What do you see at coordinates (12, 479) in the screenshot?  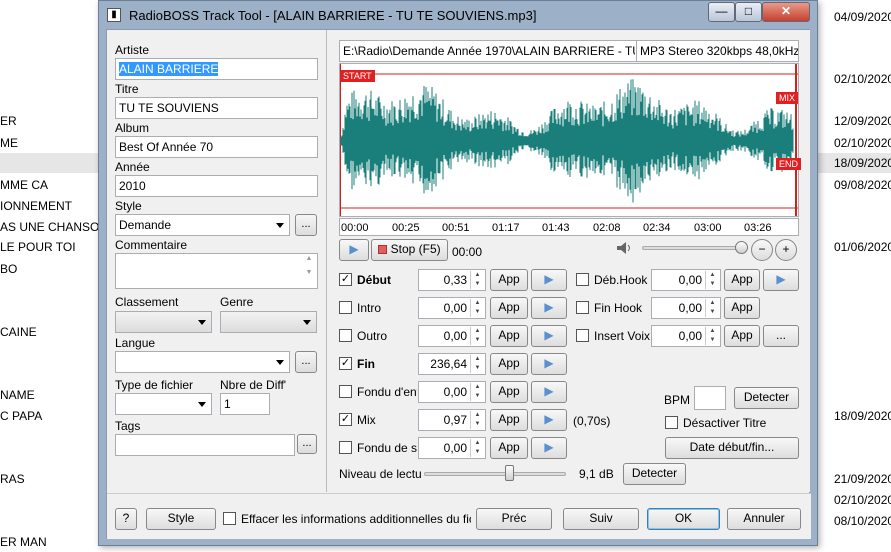 I see `list-item-title: RAS` at bounding box center [12, 479].